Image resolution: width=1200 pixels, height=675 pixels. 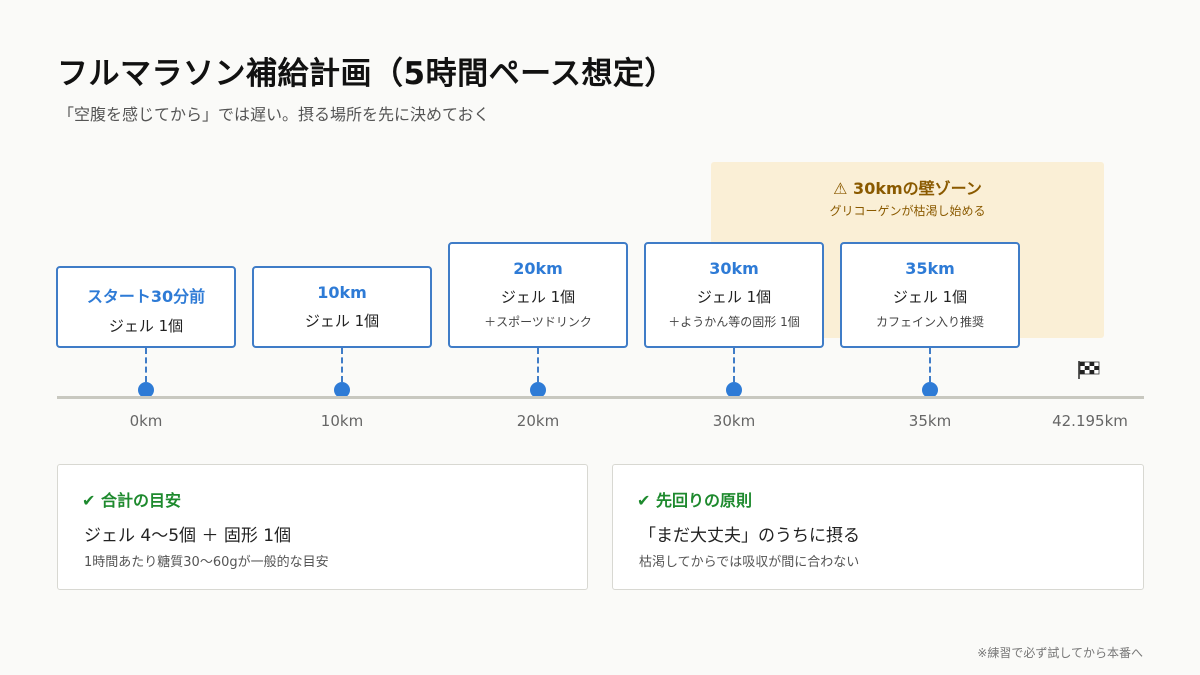 I want to click on checkered-flag-icon, so click(x=1089, y=370).